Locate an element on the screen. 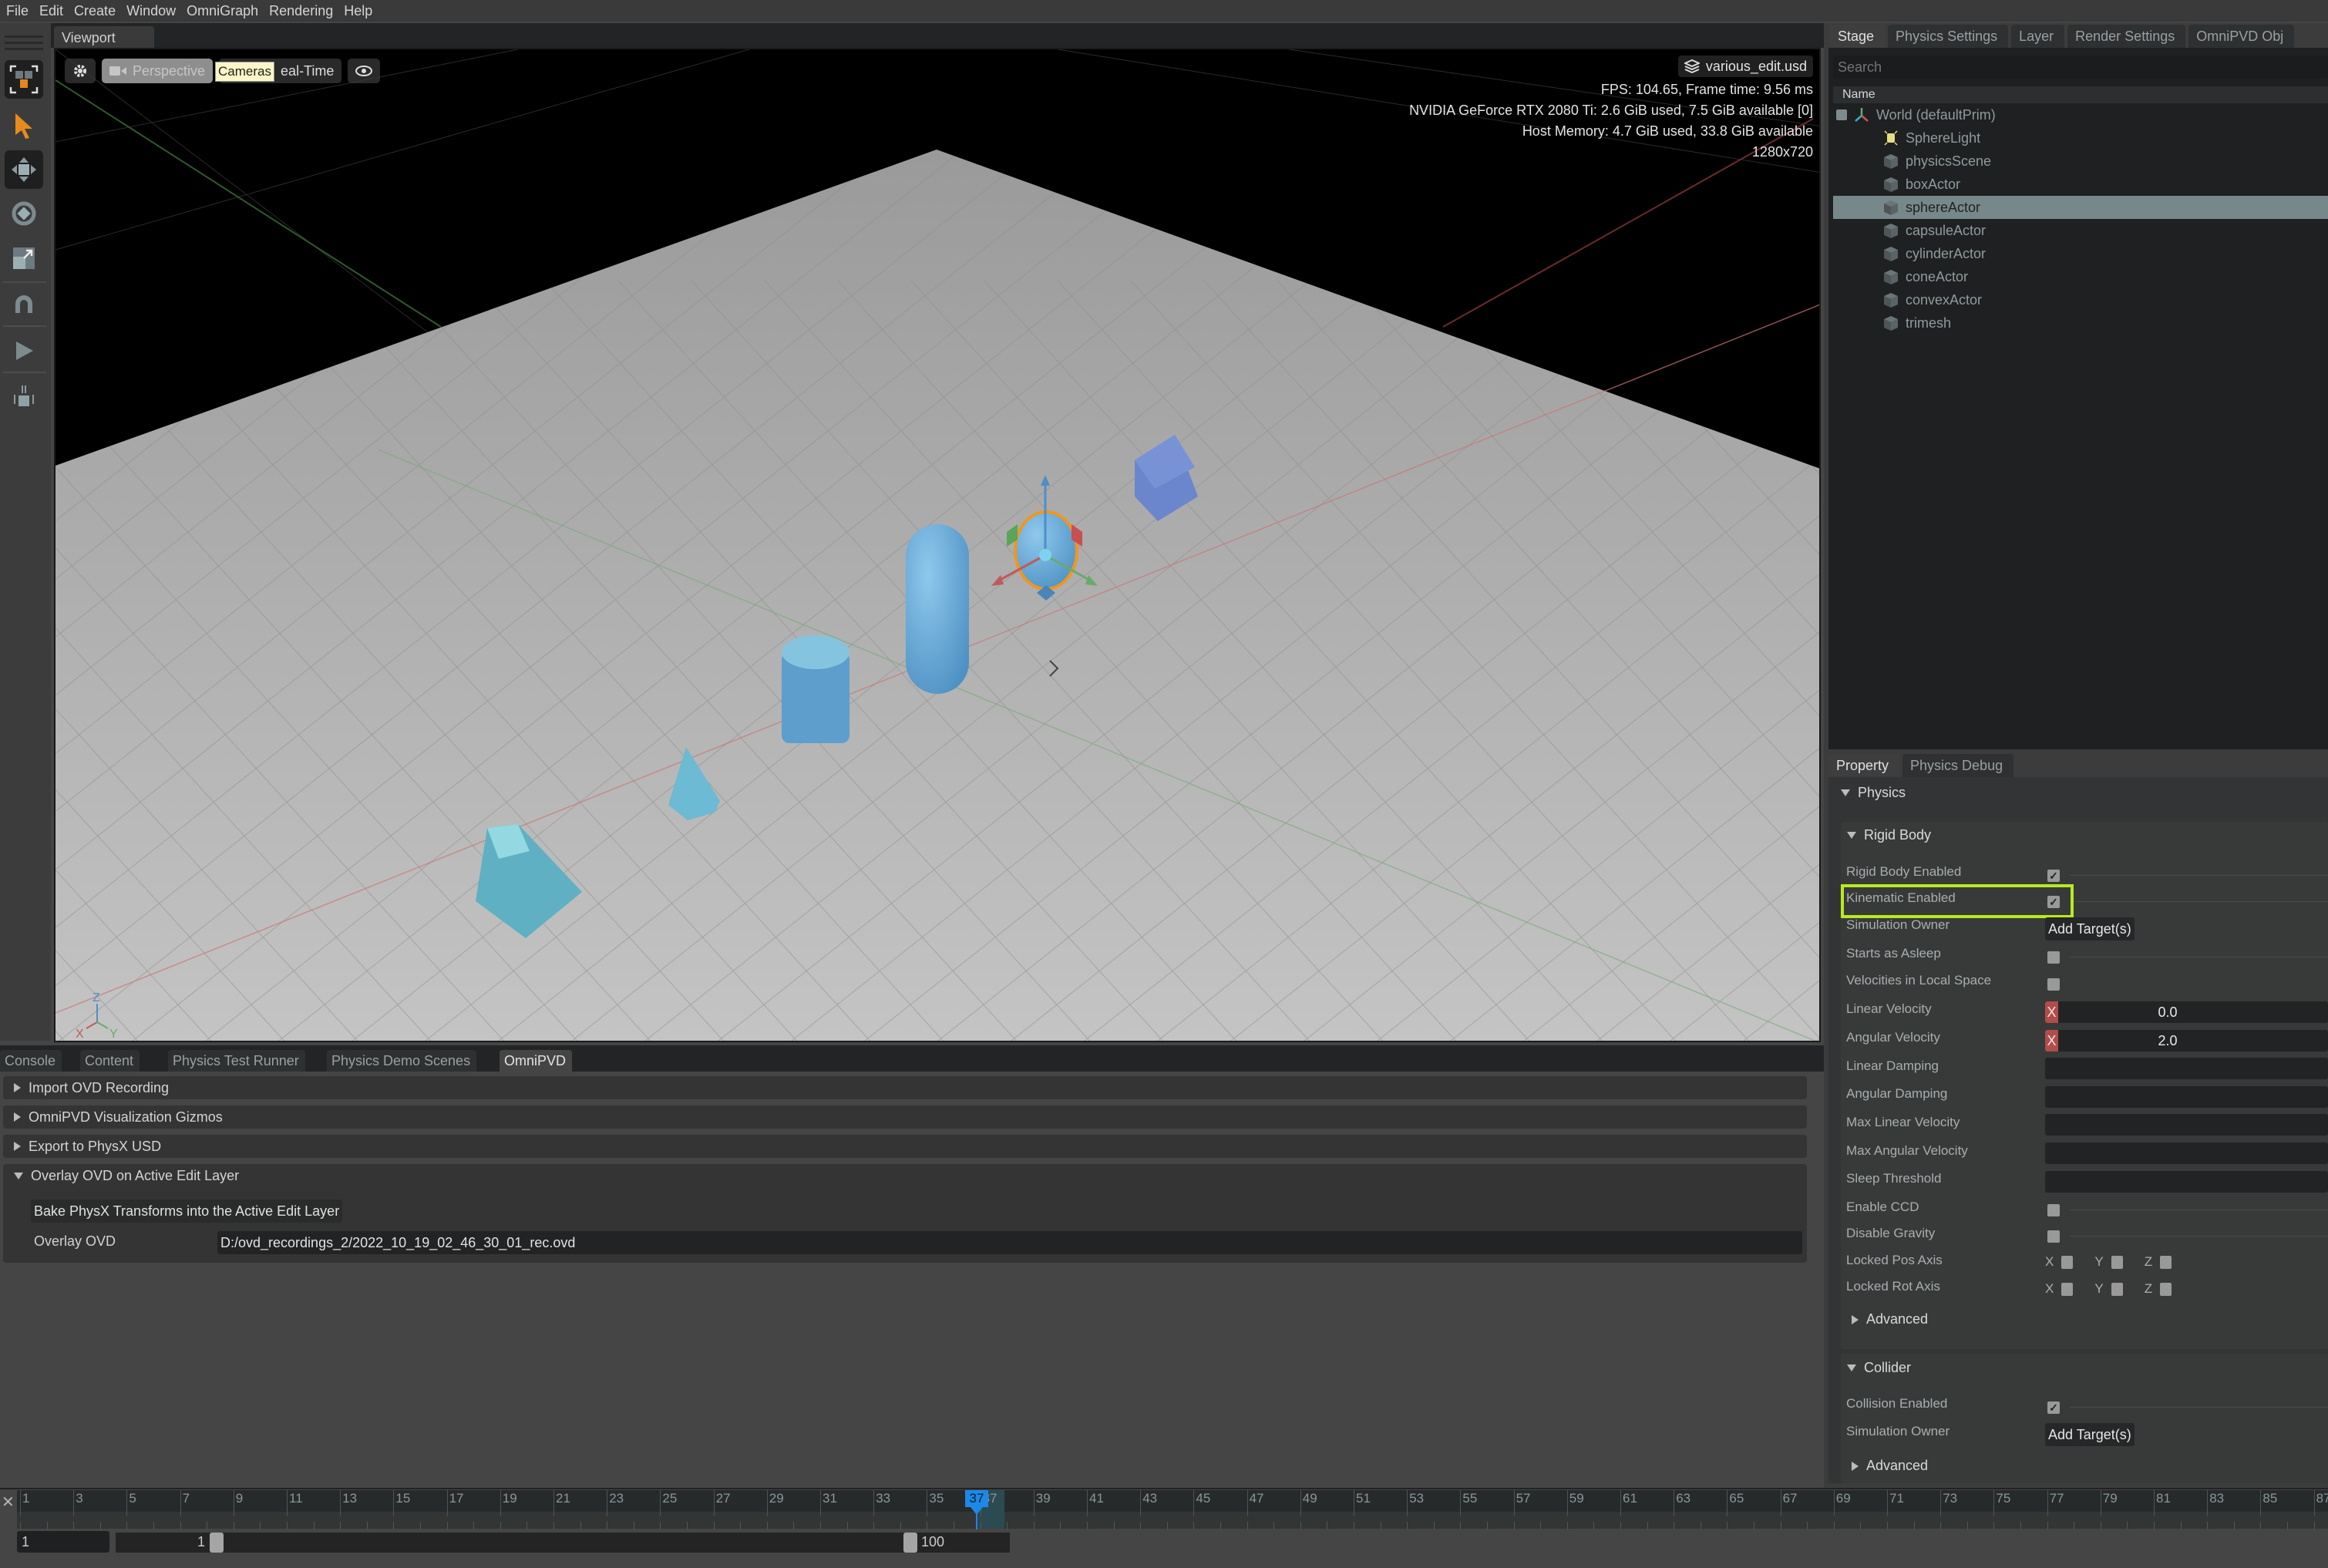 This screenshot has width=2328, height=1568. tree-row-trimesh: trimesh is located at coordinates (2080, 323).